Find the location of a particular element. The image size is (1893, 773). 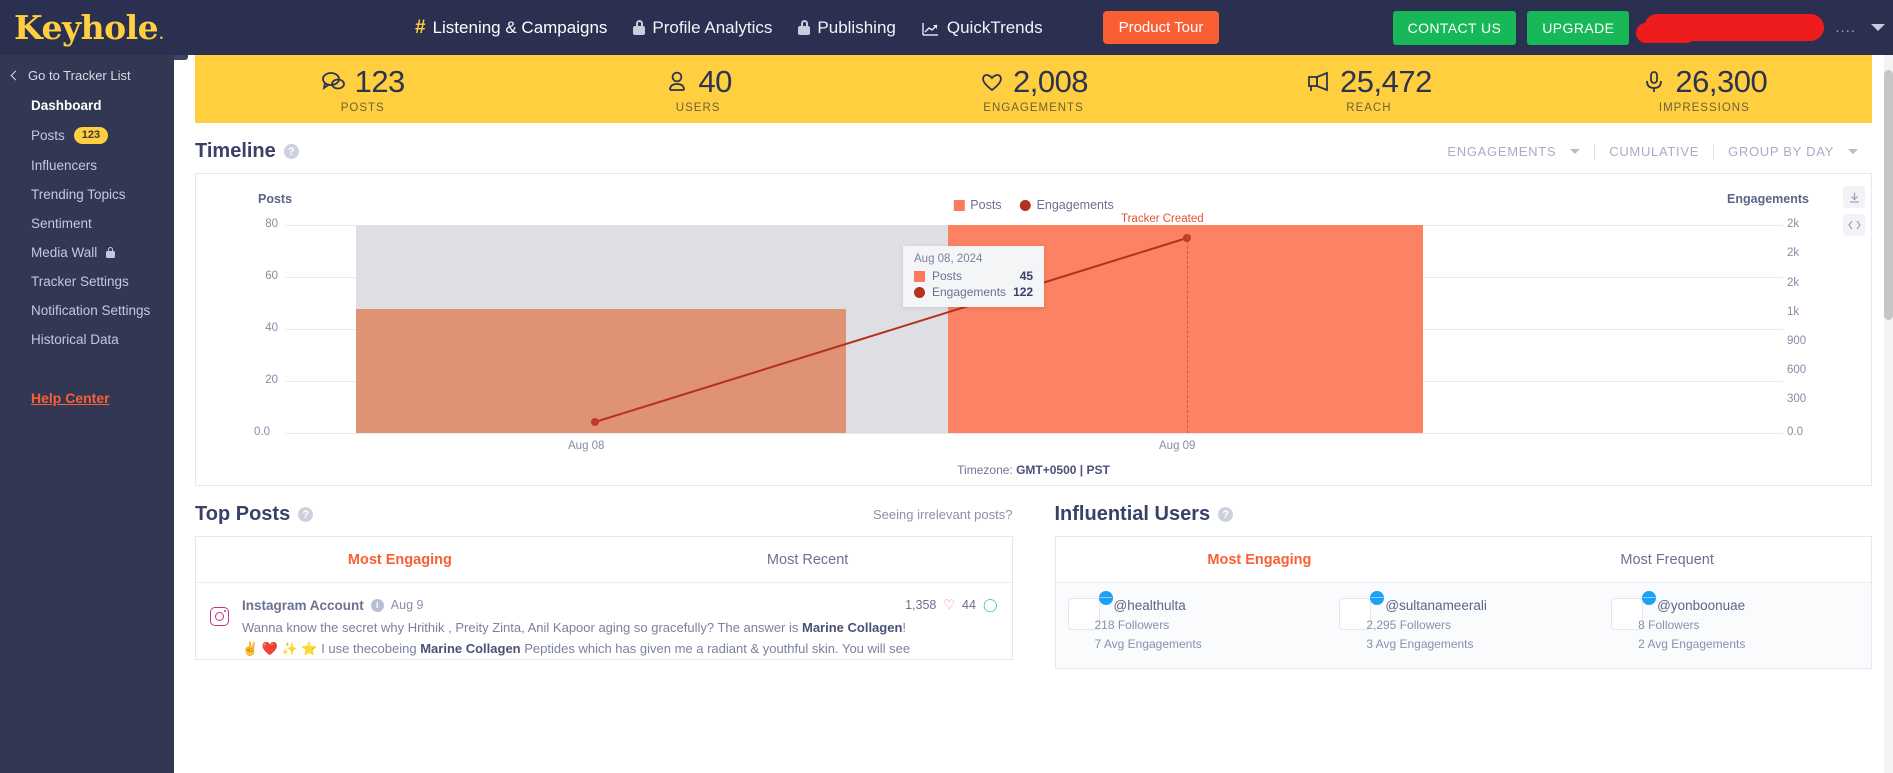

sidebar-item-label: Influencers is located at coordinates (64, 166).